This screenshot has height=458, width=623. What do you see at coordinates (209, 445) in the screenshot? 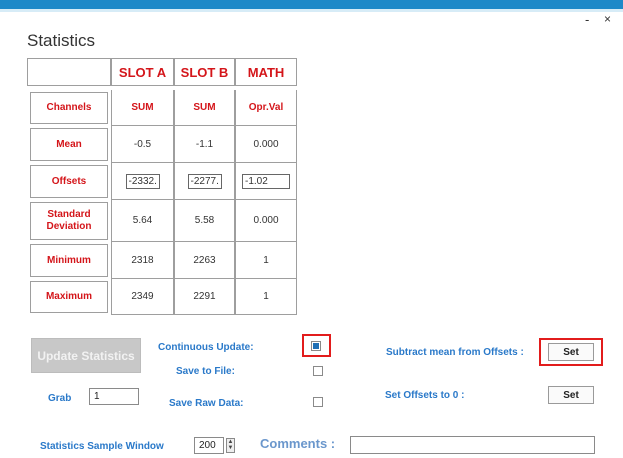
I see `sample-window-input` at bounding box center [209, 445].